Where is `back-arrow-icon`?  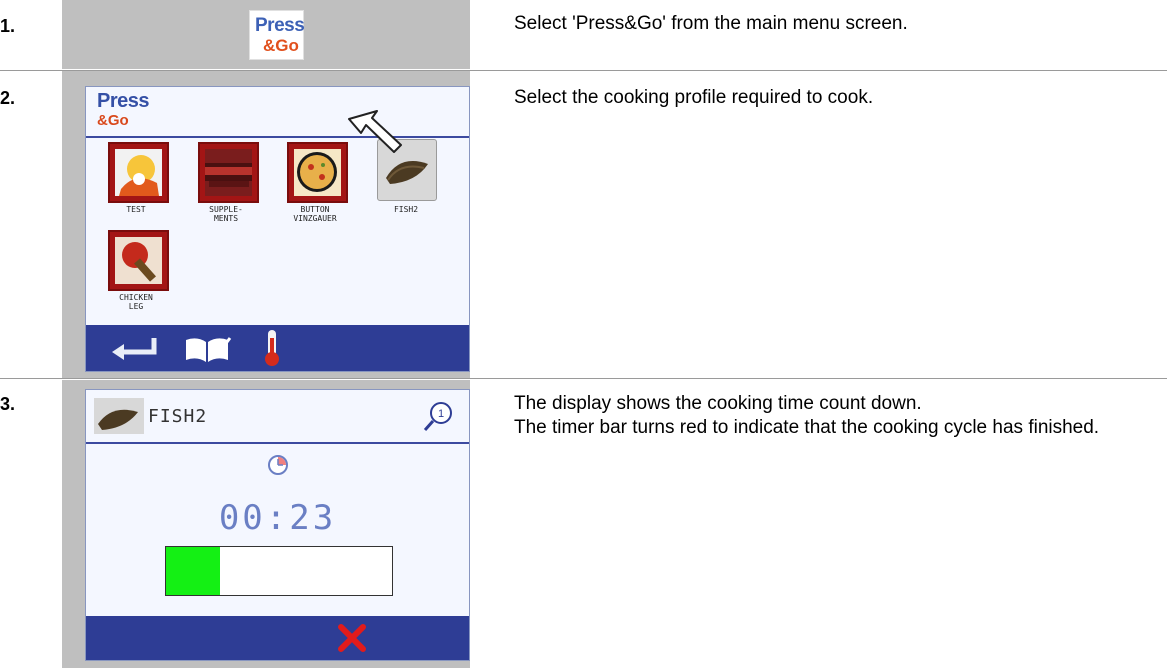 back-arrow-icon is located at coordinates (132, 348).